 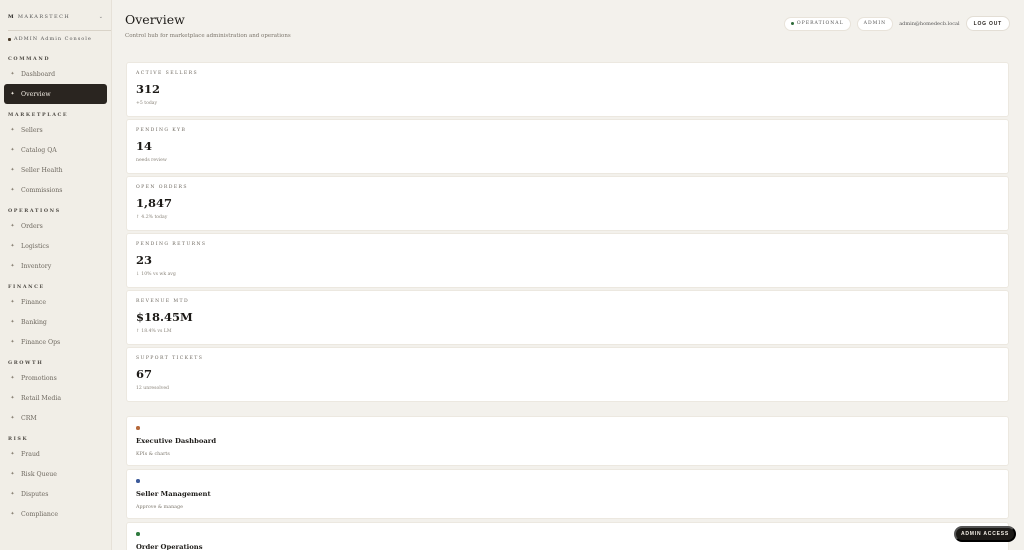 I want to click on kpi-label: PENDING RETURNS, so click(x=171, y=244).